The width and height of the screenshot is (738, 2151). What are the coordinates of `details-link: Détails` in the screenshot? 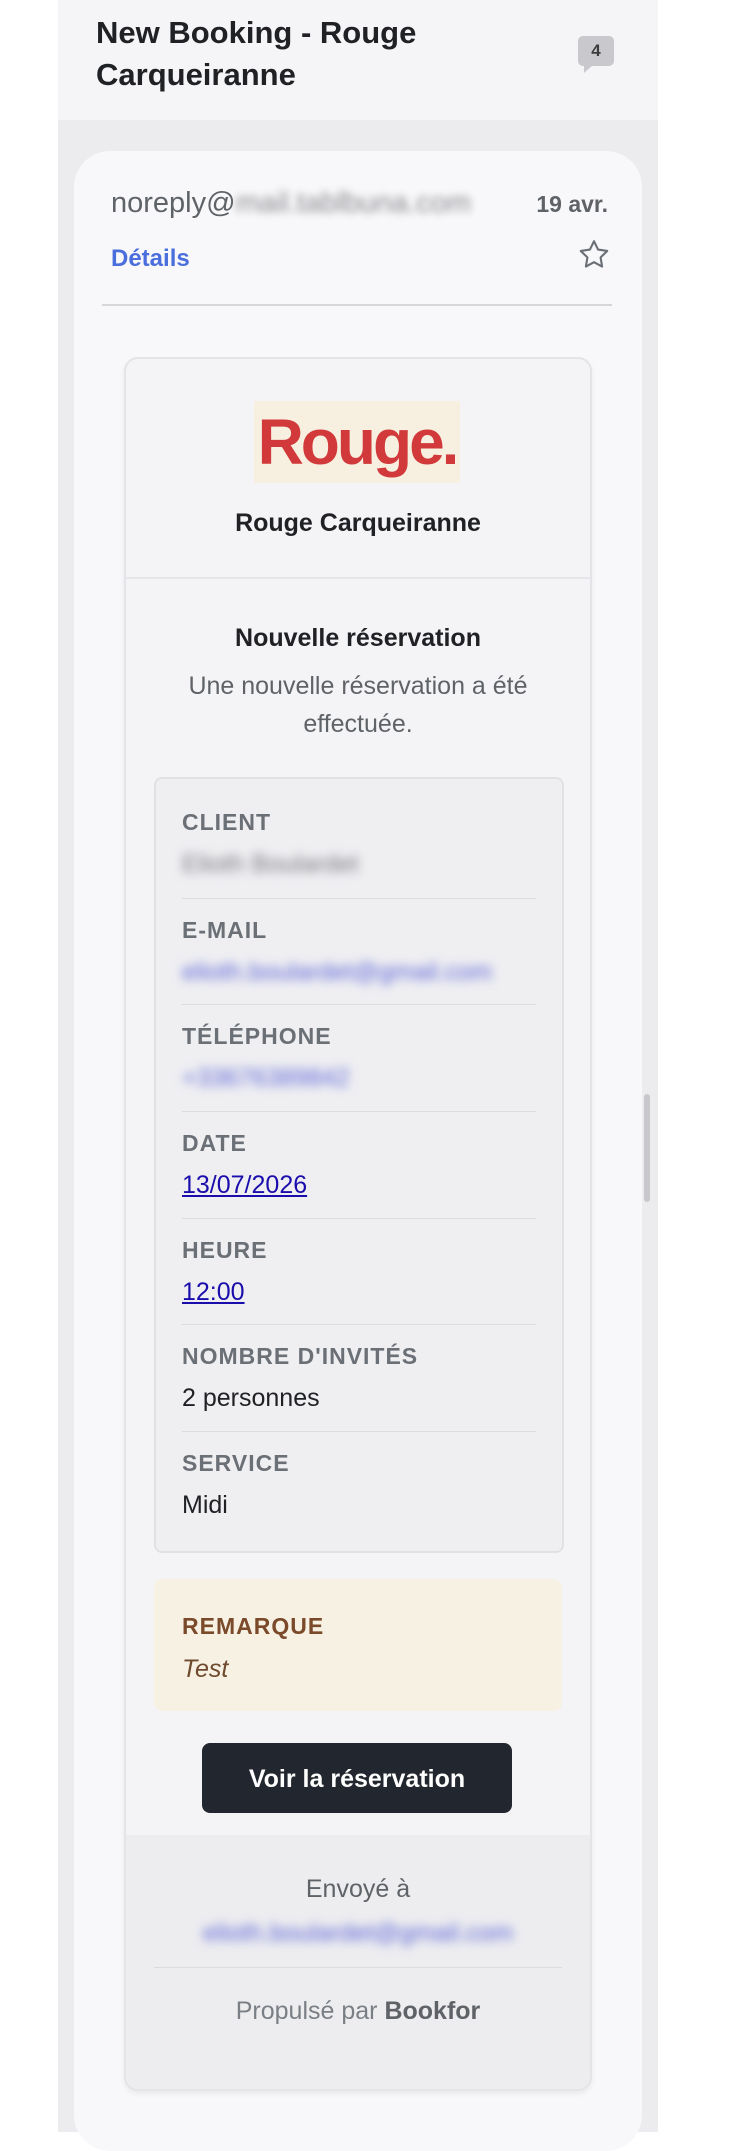 It's located at (150, 259).